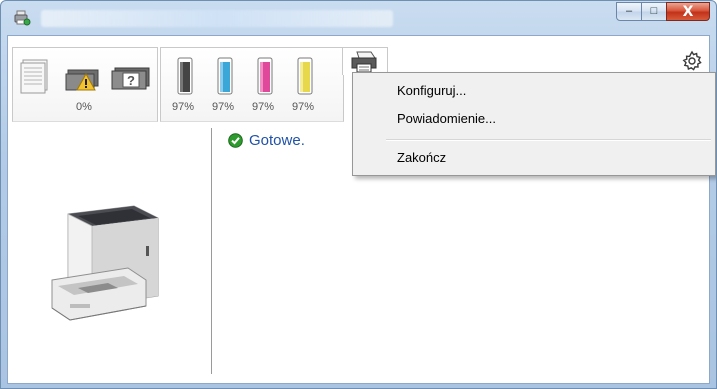  I want to click on toner-yellow-percent: 97%, so click(303, 107).